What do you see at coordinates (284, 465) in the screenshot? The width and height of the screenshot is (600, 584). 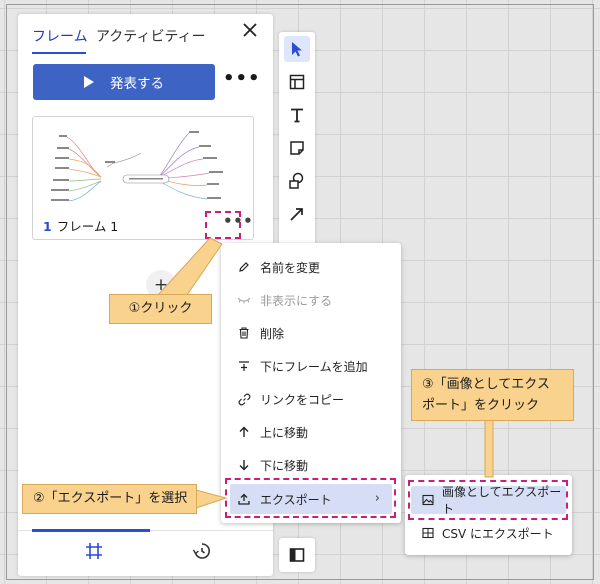 I see `menu-item-label: 下に移動` at bounding box center [284, 465].